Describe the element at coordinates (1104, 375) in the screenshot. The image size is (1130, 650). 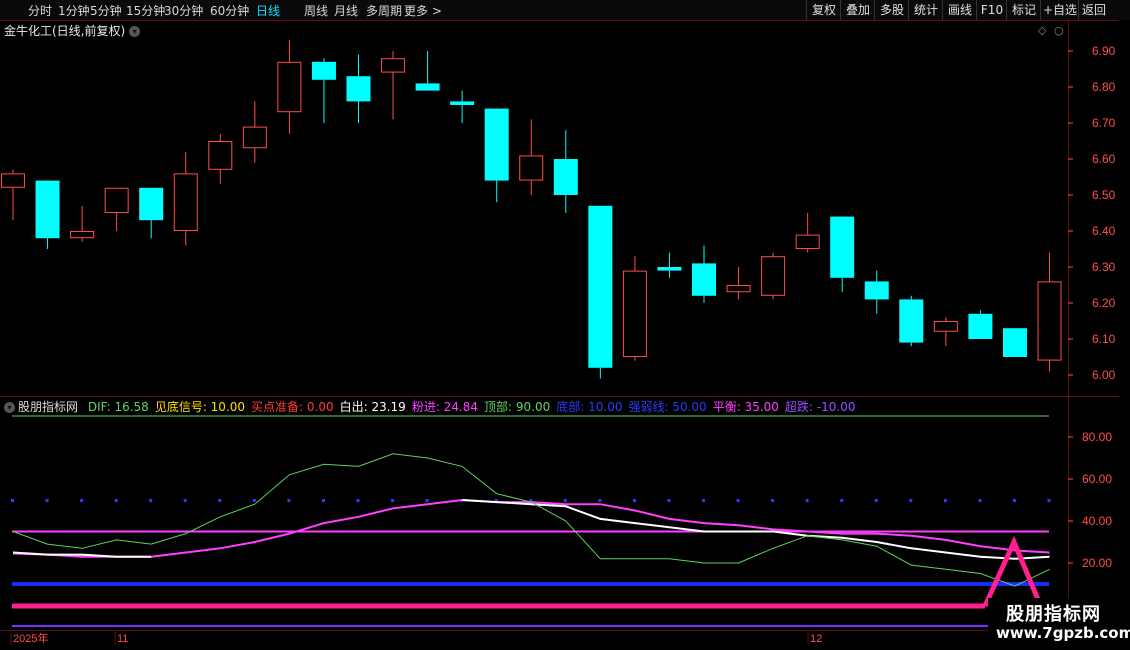
I see `price-tick-label: 6.00` at that location.